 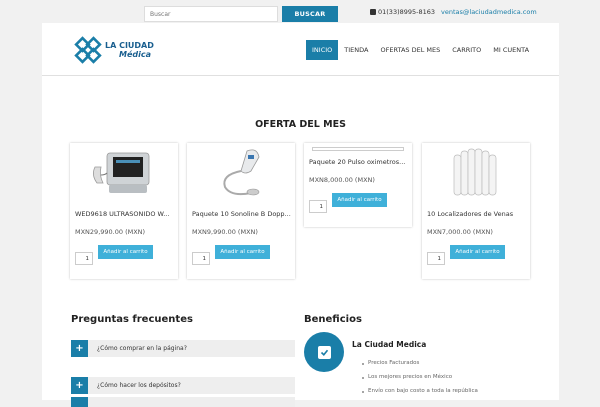 I want to click on checkbox-icon, so click(x=324, y=352).